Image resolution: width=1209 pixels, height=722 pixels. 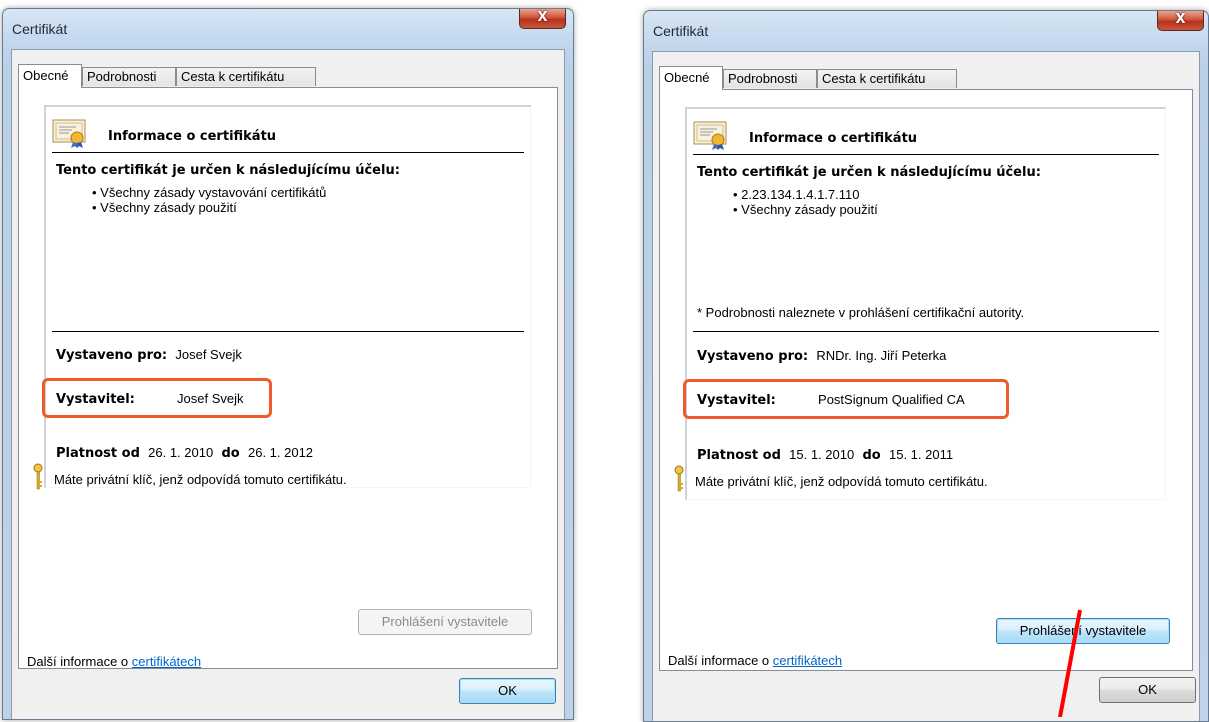 I want to click on issued-to-value: RNDr. Ing. Jiří Peterka, so click(x=881, y=355).